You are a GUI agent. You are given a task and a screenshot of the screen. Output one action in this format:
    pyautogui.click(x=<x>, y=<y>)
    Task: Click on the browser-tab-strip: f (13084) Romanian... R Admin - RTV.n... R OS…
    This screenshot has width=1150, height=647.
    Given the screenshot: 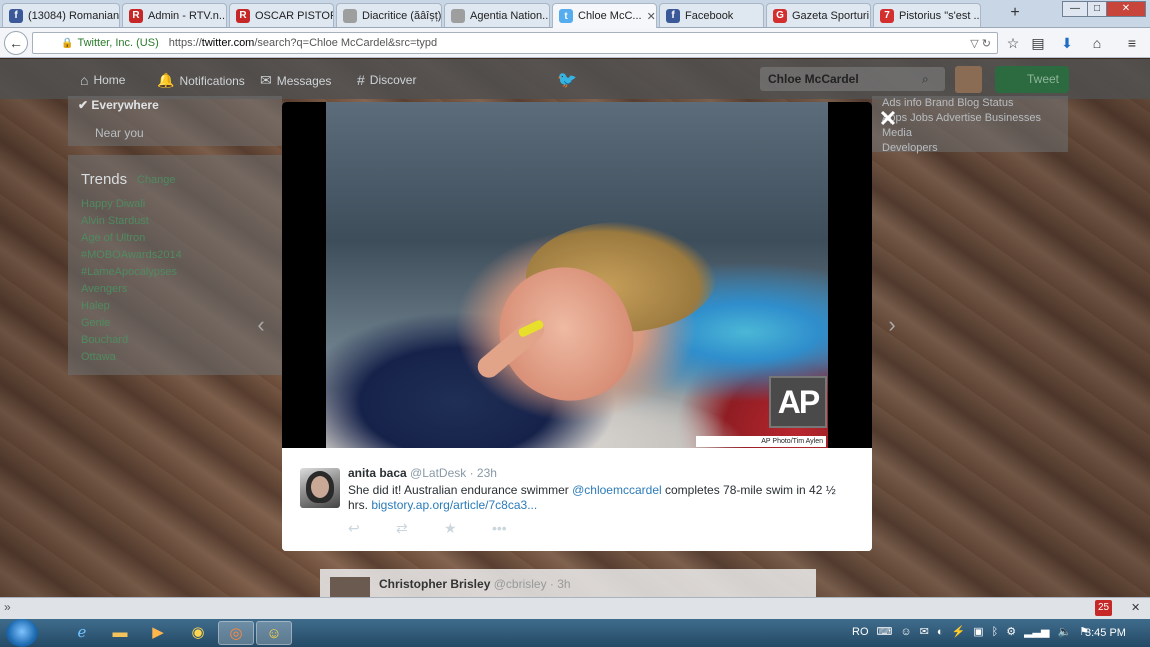 What is the action you would take?
    pyautogui.click(x=575, y=14)
    